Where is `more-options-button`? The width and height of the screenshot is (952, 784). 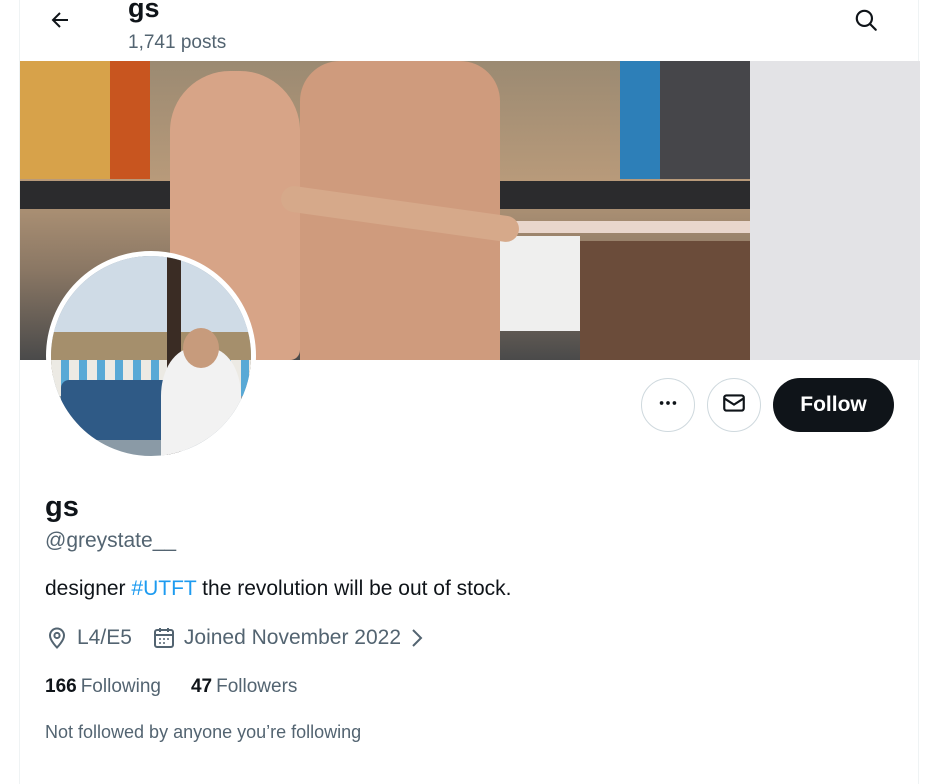 more-options-button is located at coordinates (668, 405).